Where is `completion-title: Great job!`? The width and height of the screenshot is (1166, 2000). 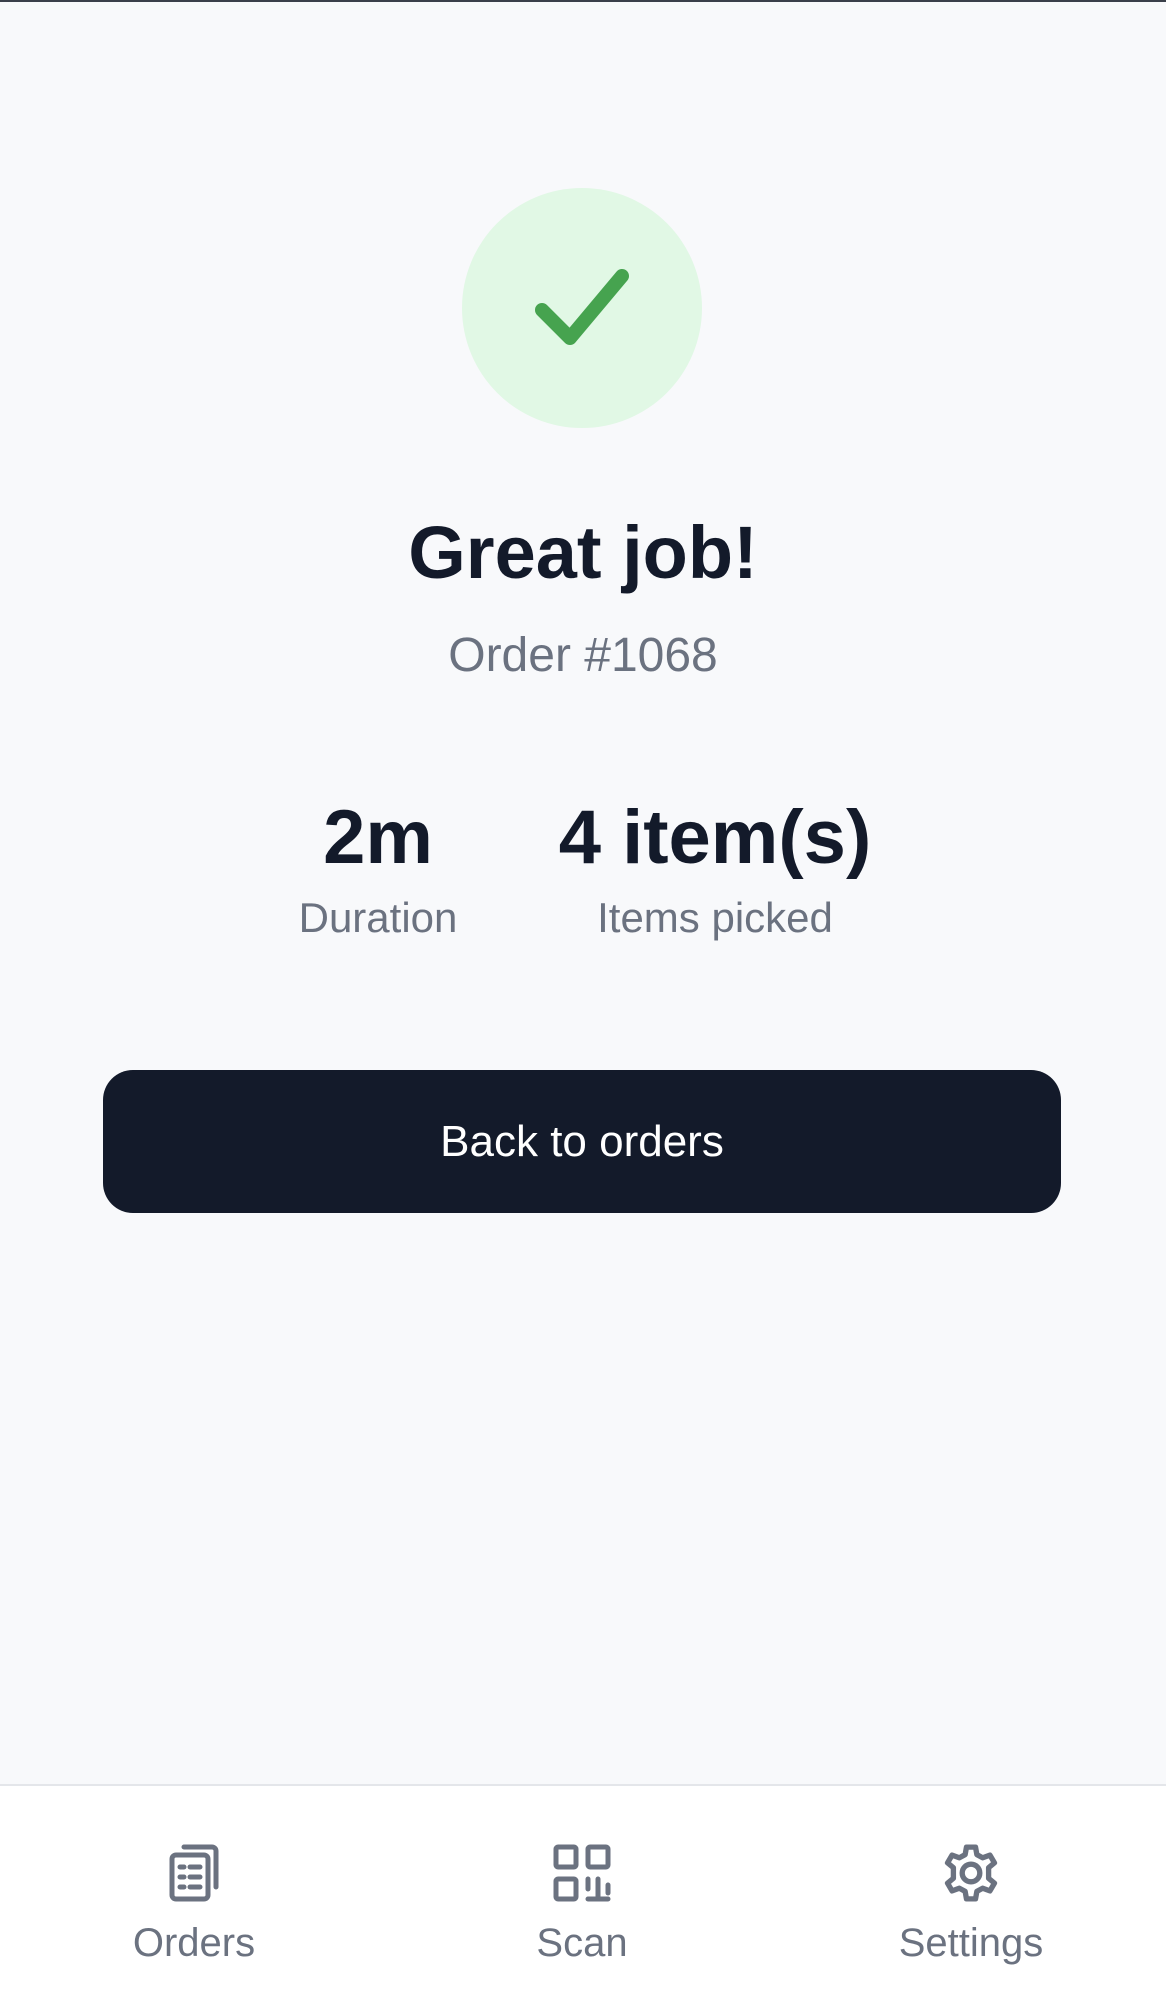 completion-title: Great job! is located at coordinates (583, 552).